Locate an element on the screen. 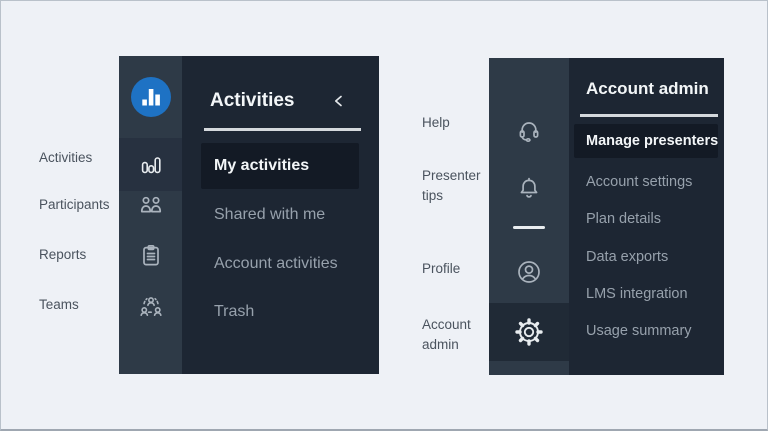 Image resolution: width=768 pixels, height=431 pixels. right-header-divider is located at coordinates (649, 115).